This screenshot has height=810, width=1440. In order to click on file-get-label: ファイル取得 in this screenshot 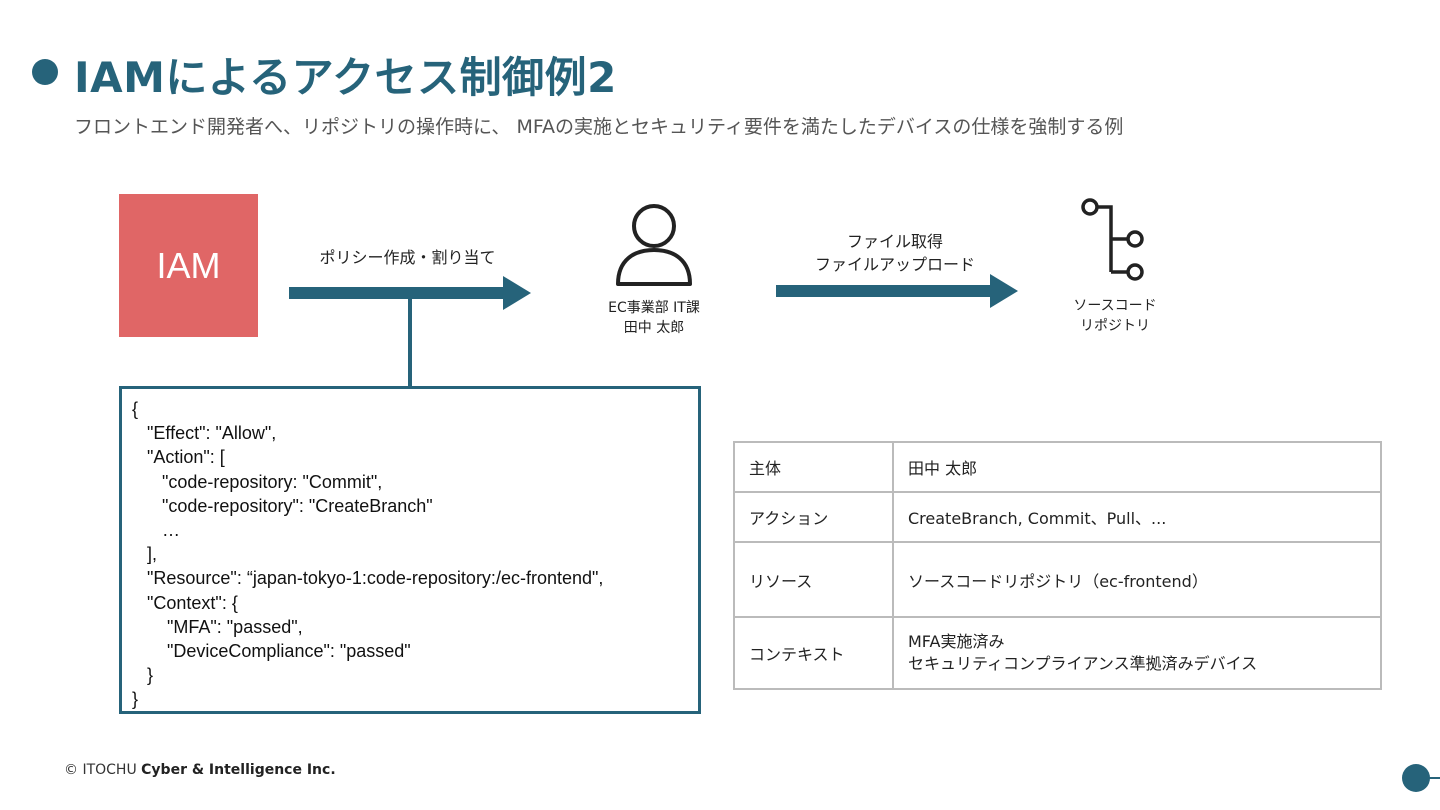, I will do `click(894, 241)`.